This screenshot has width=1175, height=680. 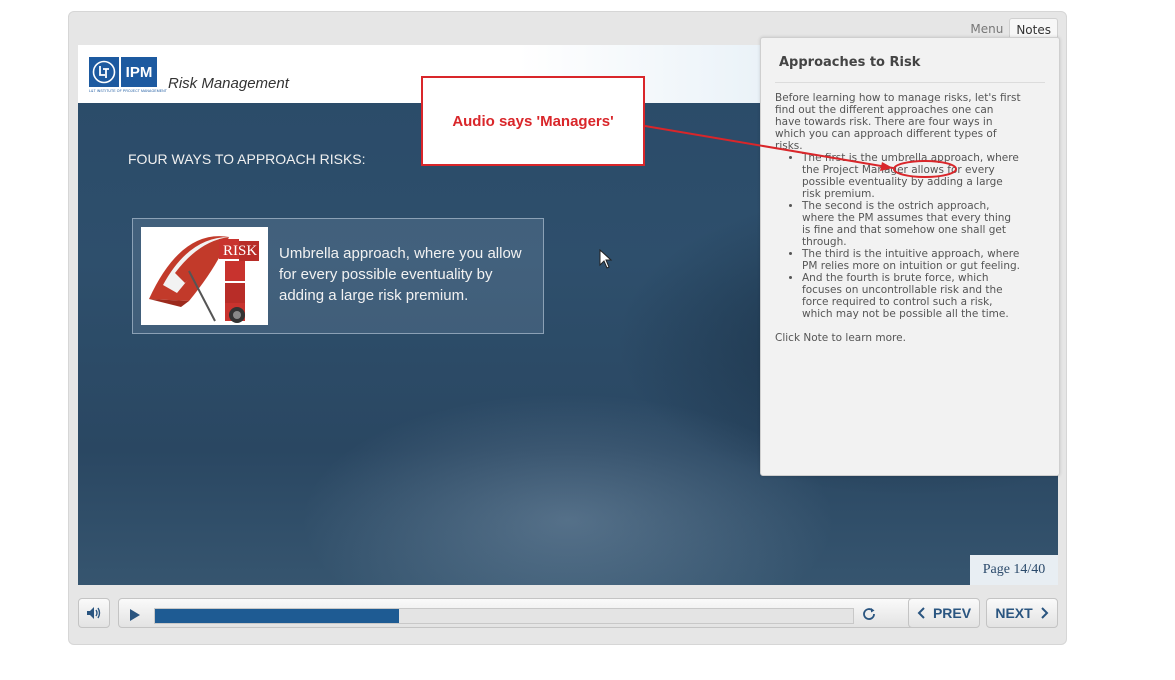 I want to click on playback-bar, so click(x=543, y=613).